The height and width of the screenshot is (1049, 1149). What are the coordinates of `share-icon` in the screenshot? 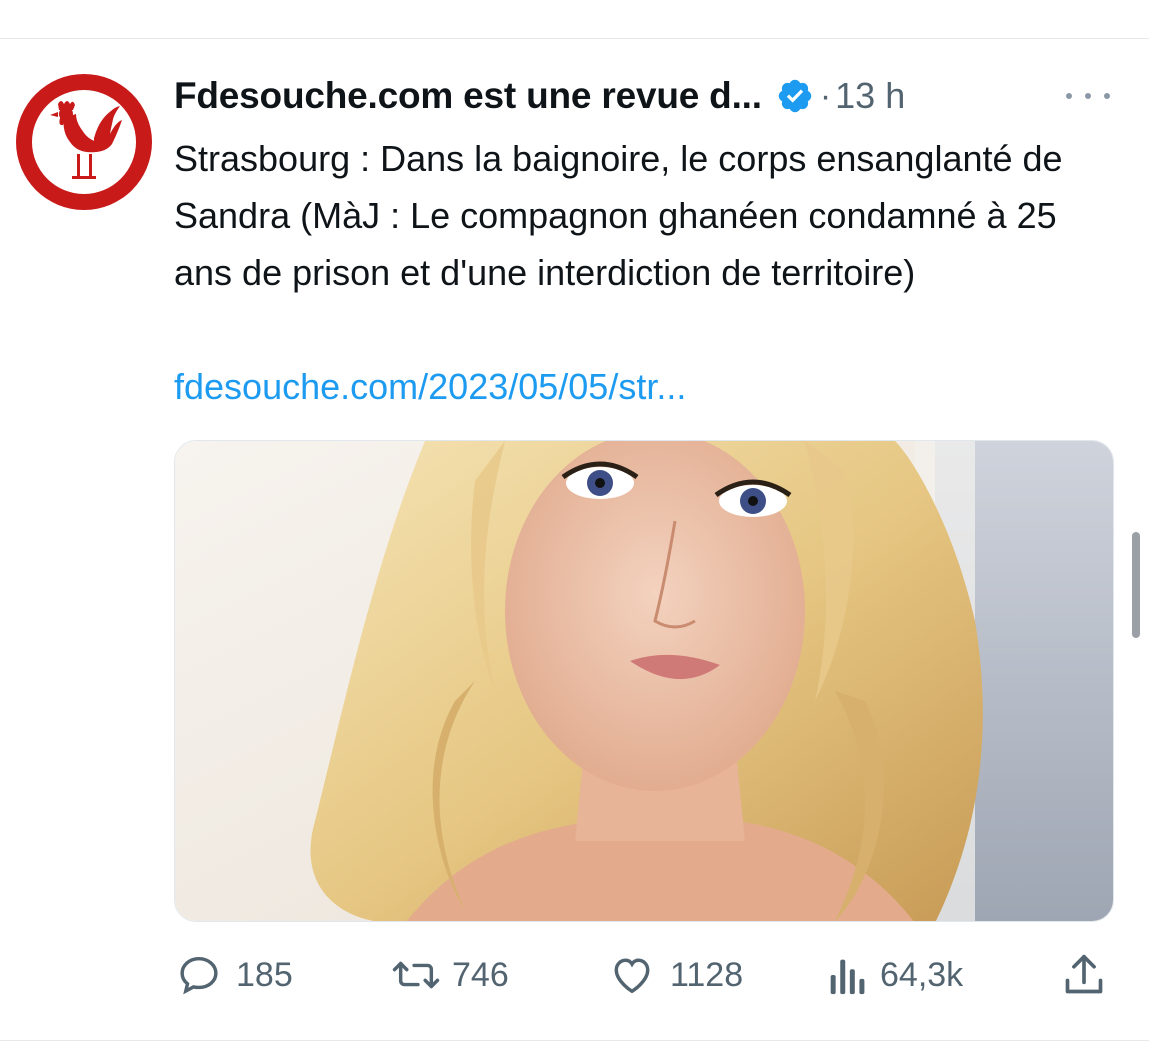 It's located at (1084, 974).